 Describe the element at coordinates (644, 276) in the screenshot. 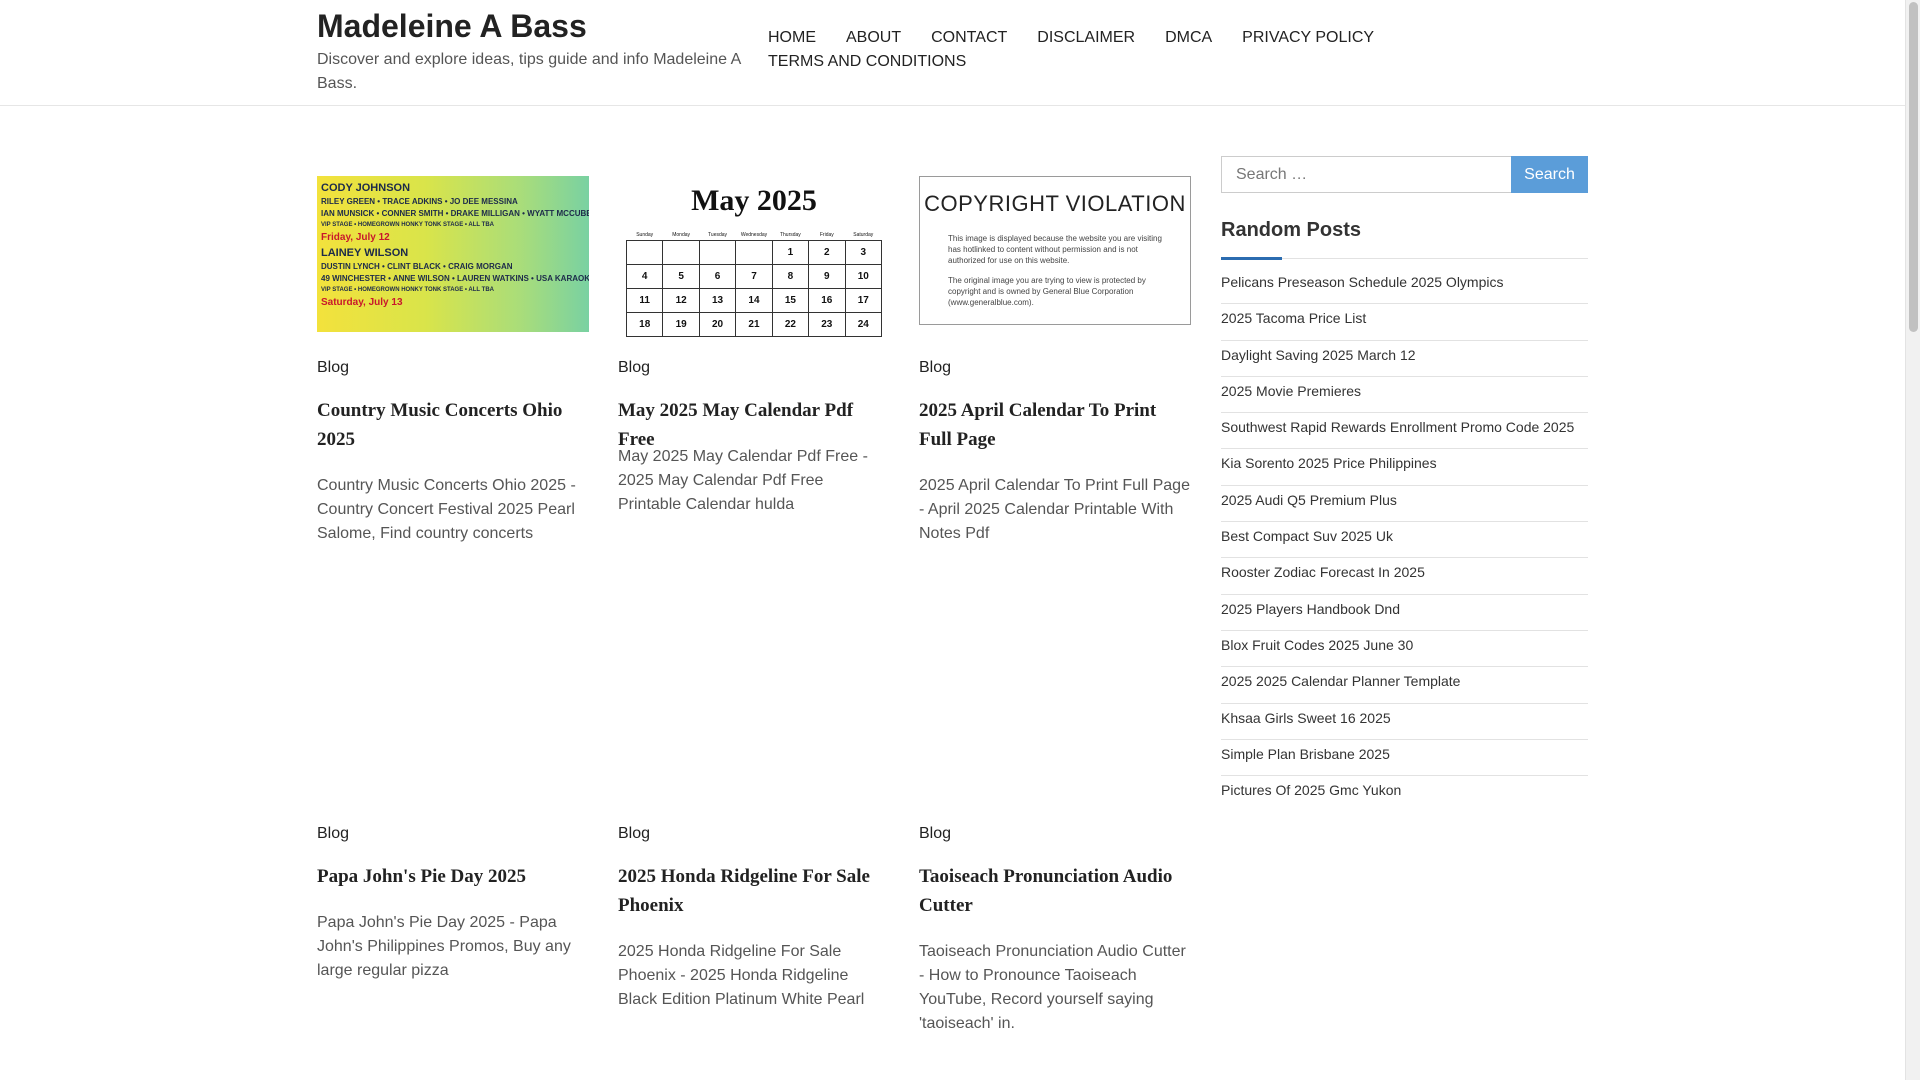

I see `cal-cell: 4` at that location.